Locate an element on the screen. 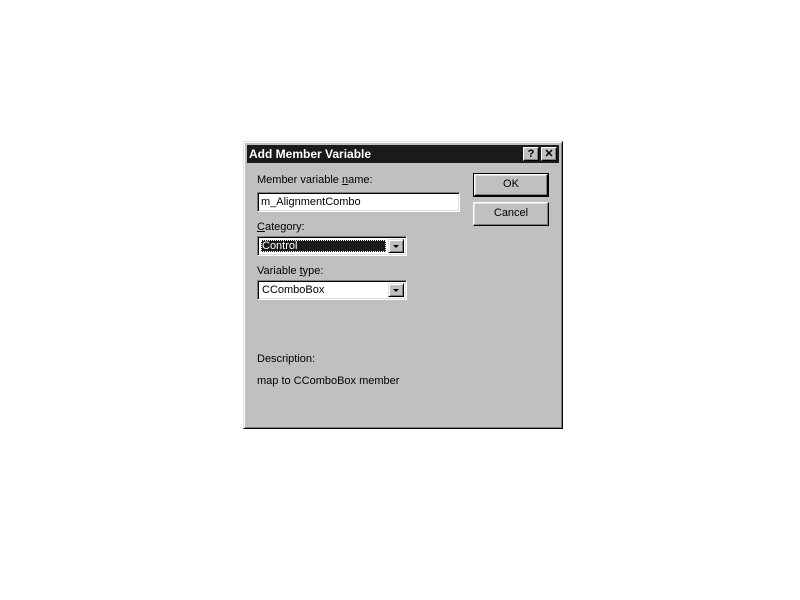 The height and width of the screenshot is (600, 800). type-label-text-1: Variable is located at coordinates (278, 271).